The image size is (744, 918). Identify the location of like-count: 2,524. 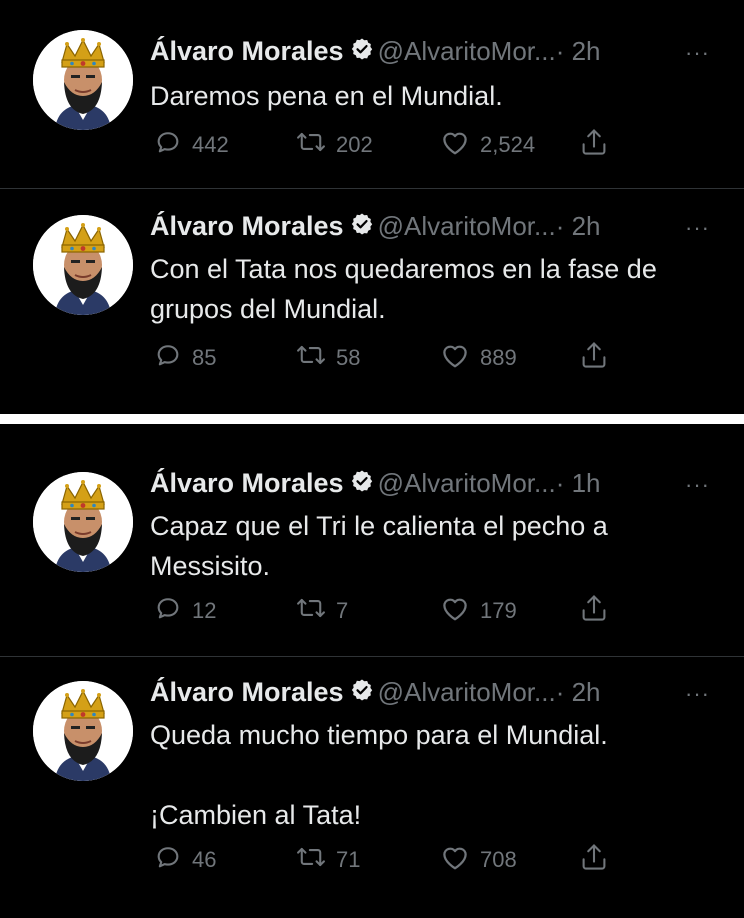
(508, 144).